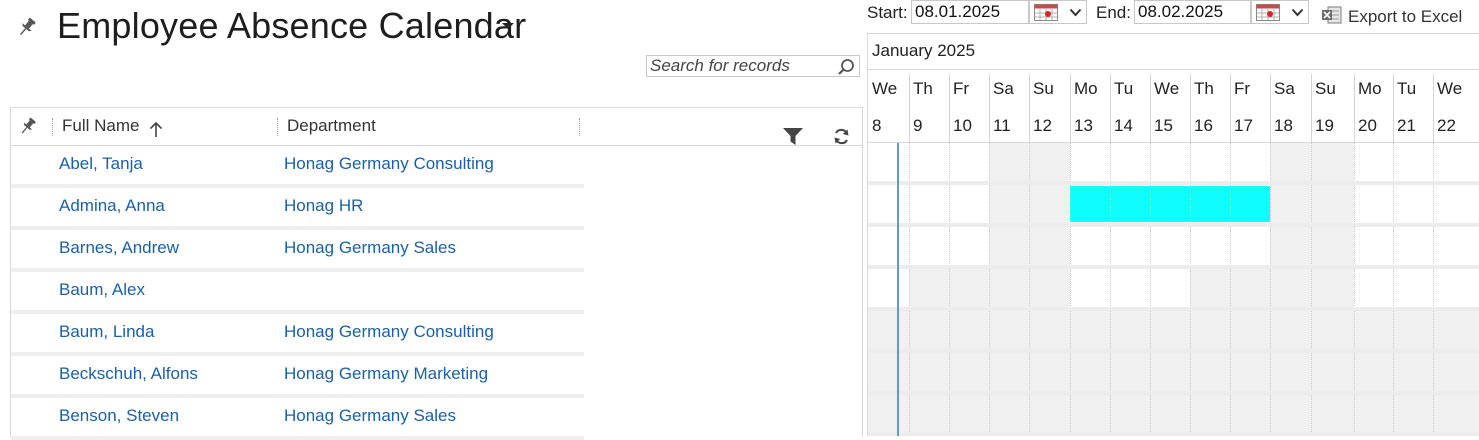  Describe the element at coordinates (841, 136) in the screenshot. I see `refresh-icon` at that location.